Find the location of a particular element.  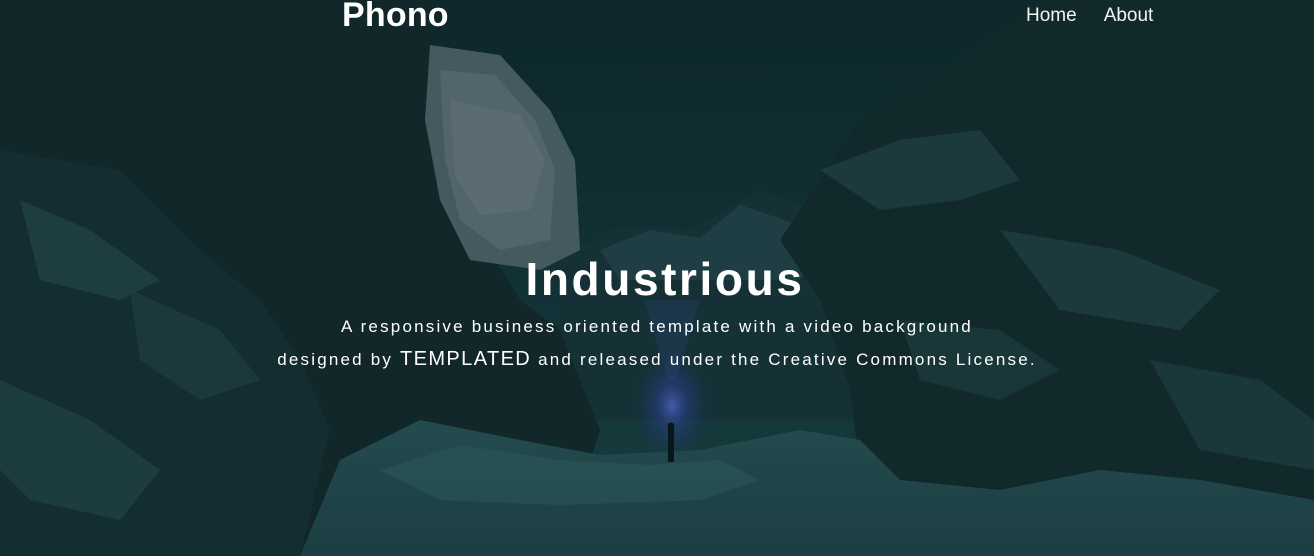

top-navigation-bar: Phono Home About is located at coordinates (657, 17).